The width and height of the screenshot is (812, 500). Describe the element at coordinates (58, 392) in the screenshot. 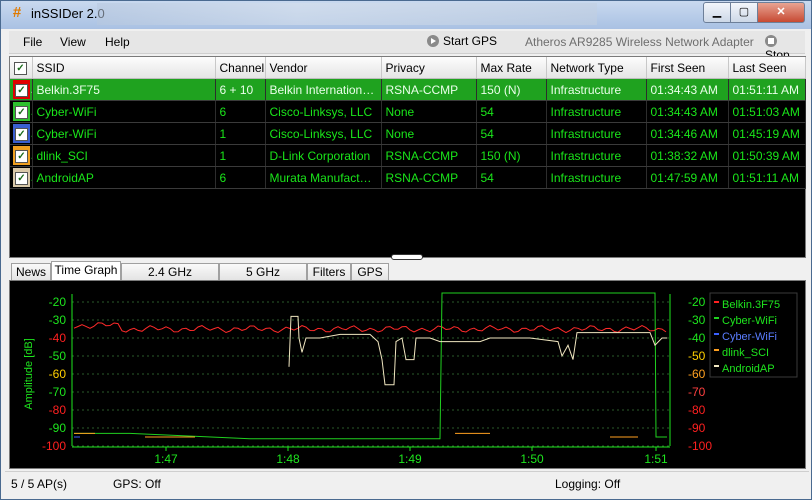

I see `y-tick-label-left: -70` at that location.